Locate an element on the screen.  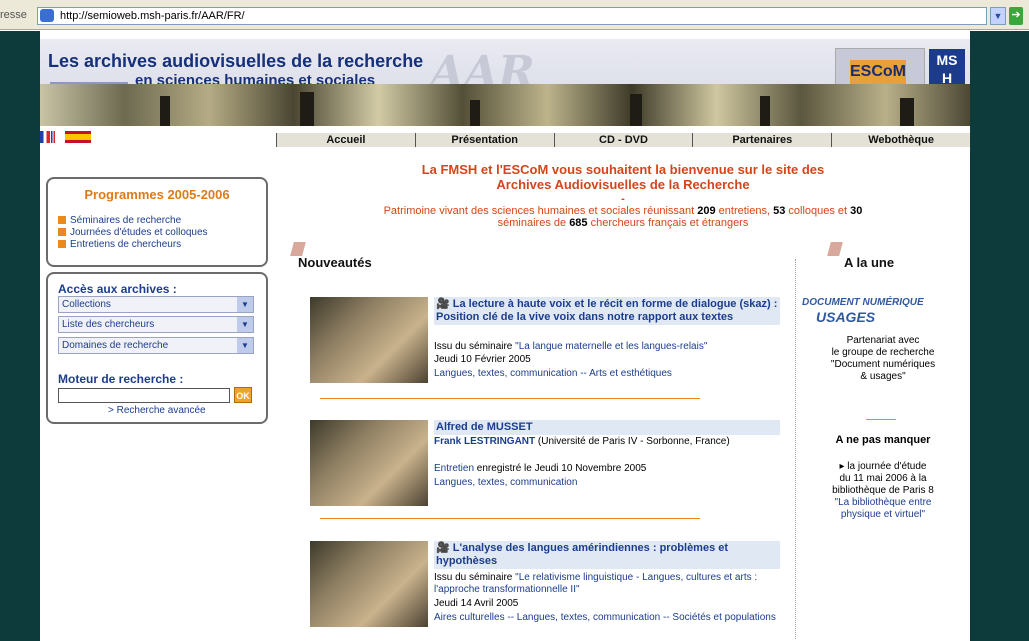
record-date: enregistré le Jeudi 10 Novembre 2005 is located at coordinates (560, 468).